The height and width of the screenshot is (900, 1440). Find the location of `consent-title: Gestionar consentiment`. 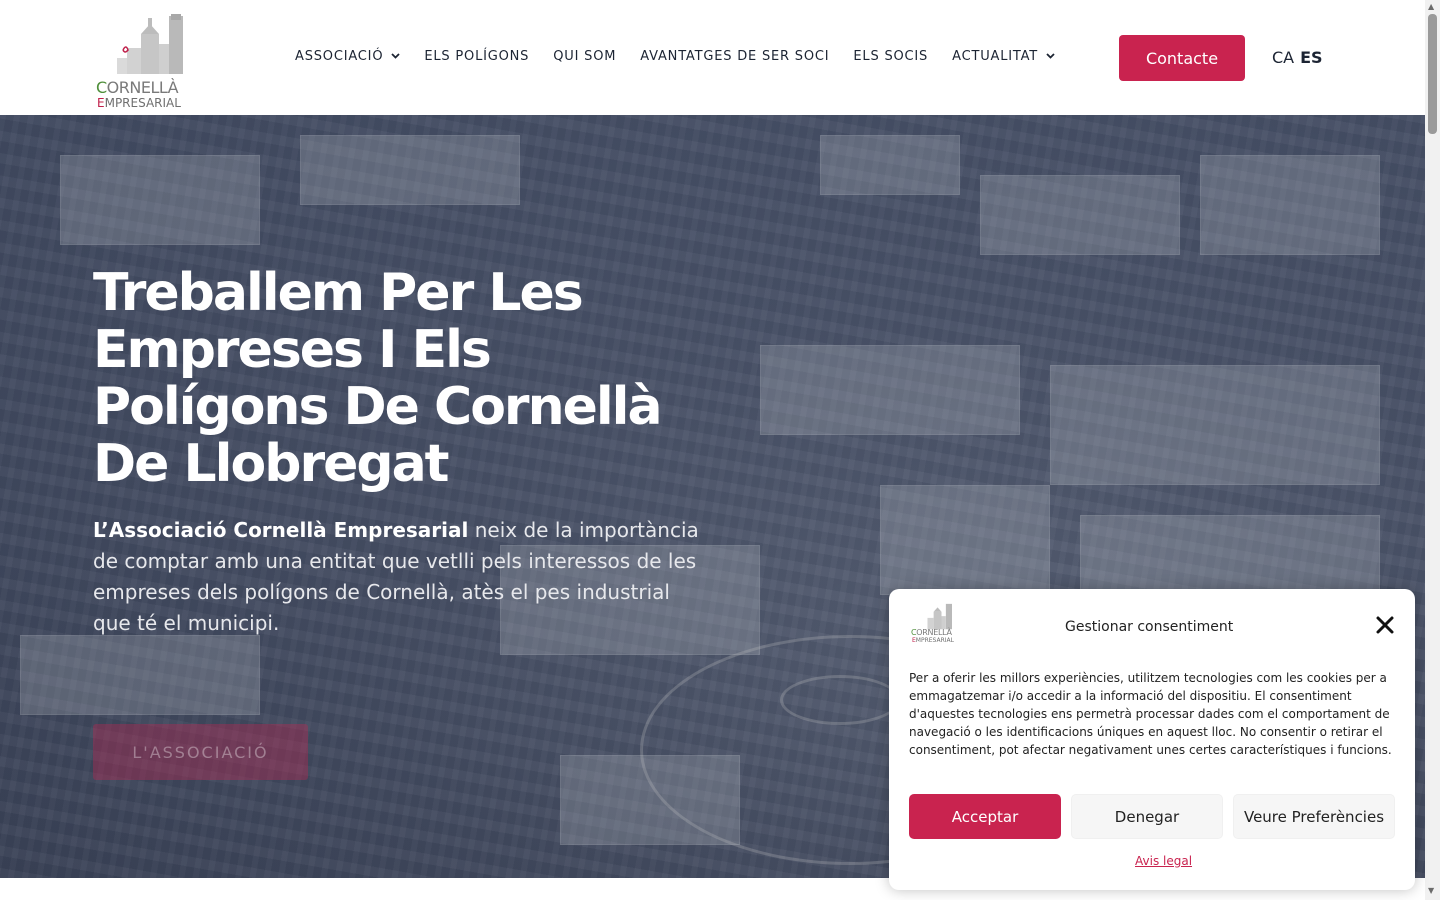

consent-title: Gestionar consentiment is located at coordinates (1149, 627).